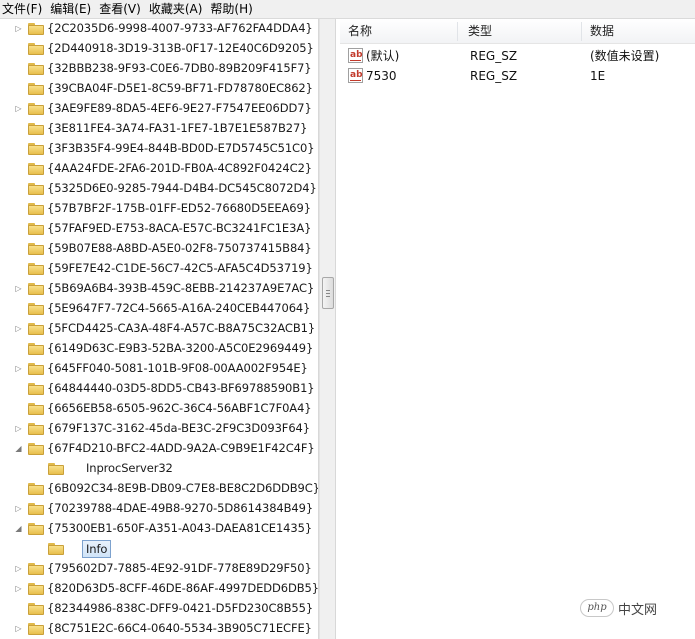 Image resolution: width=695 pixels, height=639 pixels. I want to click on tree-node: {57FAF9ED-E753-8ACA-E57C-BC3241FC1E3A}, so click(159, 229).